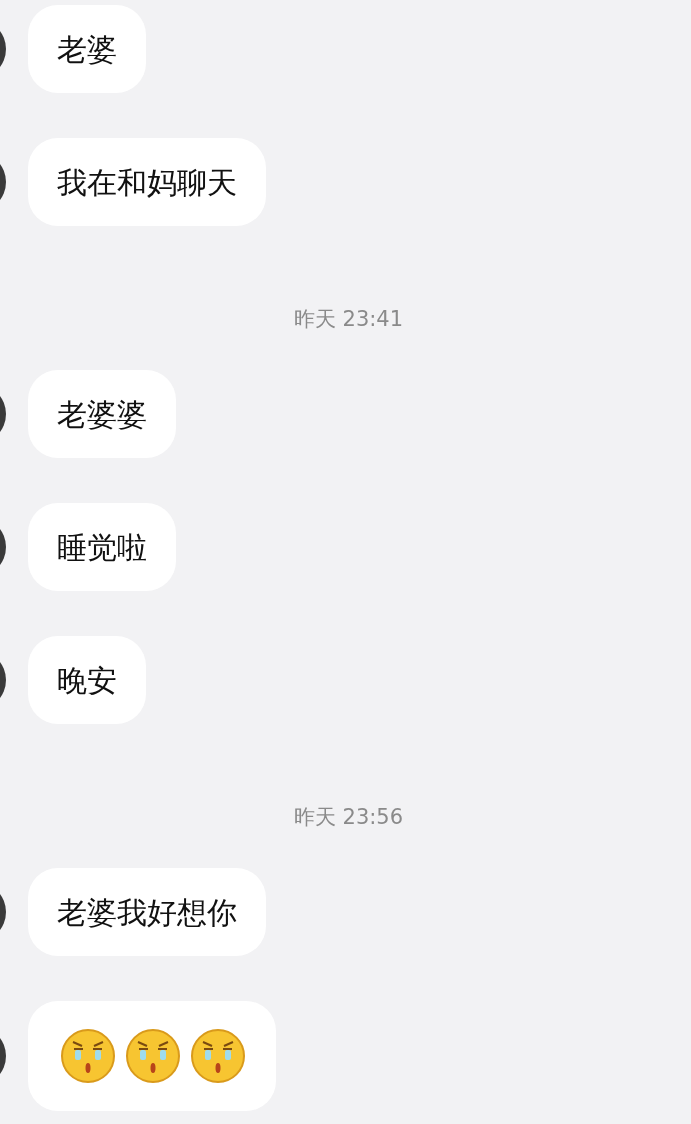 This screenshot has width=691, height=1124. Describe the element at coordinates (147, 182) in the screenshot. I see `message-bubble: 我在和妈聊天` at that location.